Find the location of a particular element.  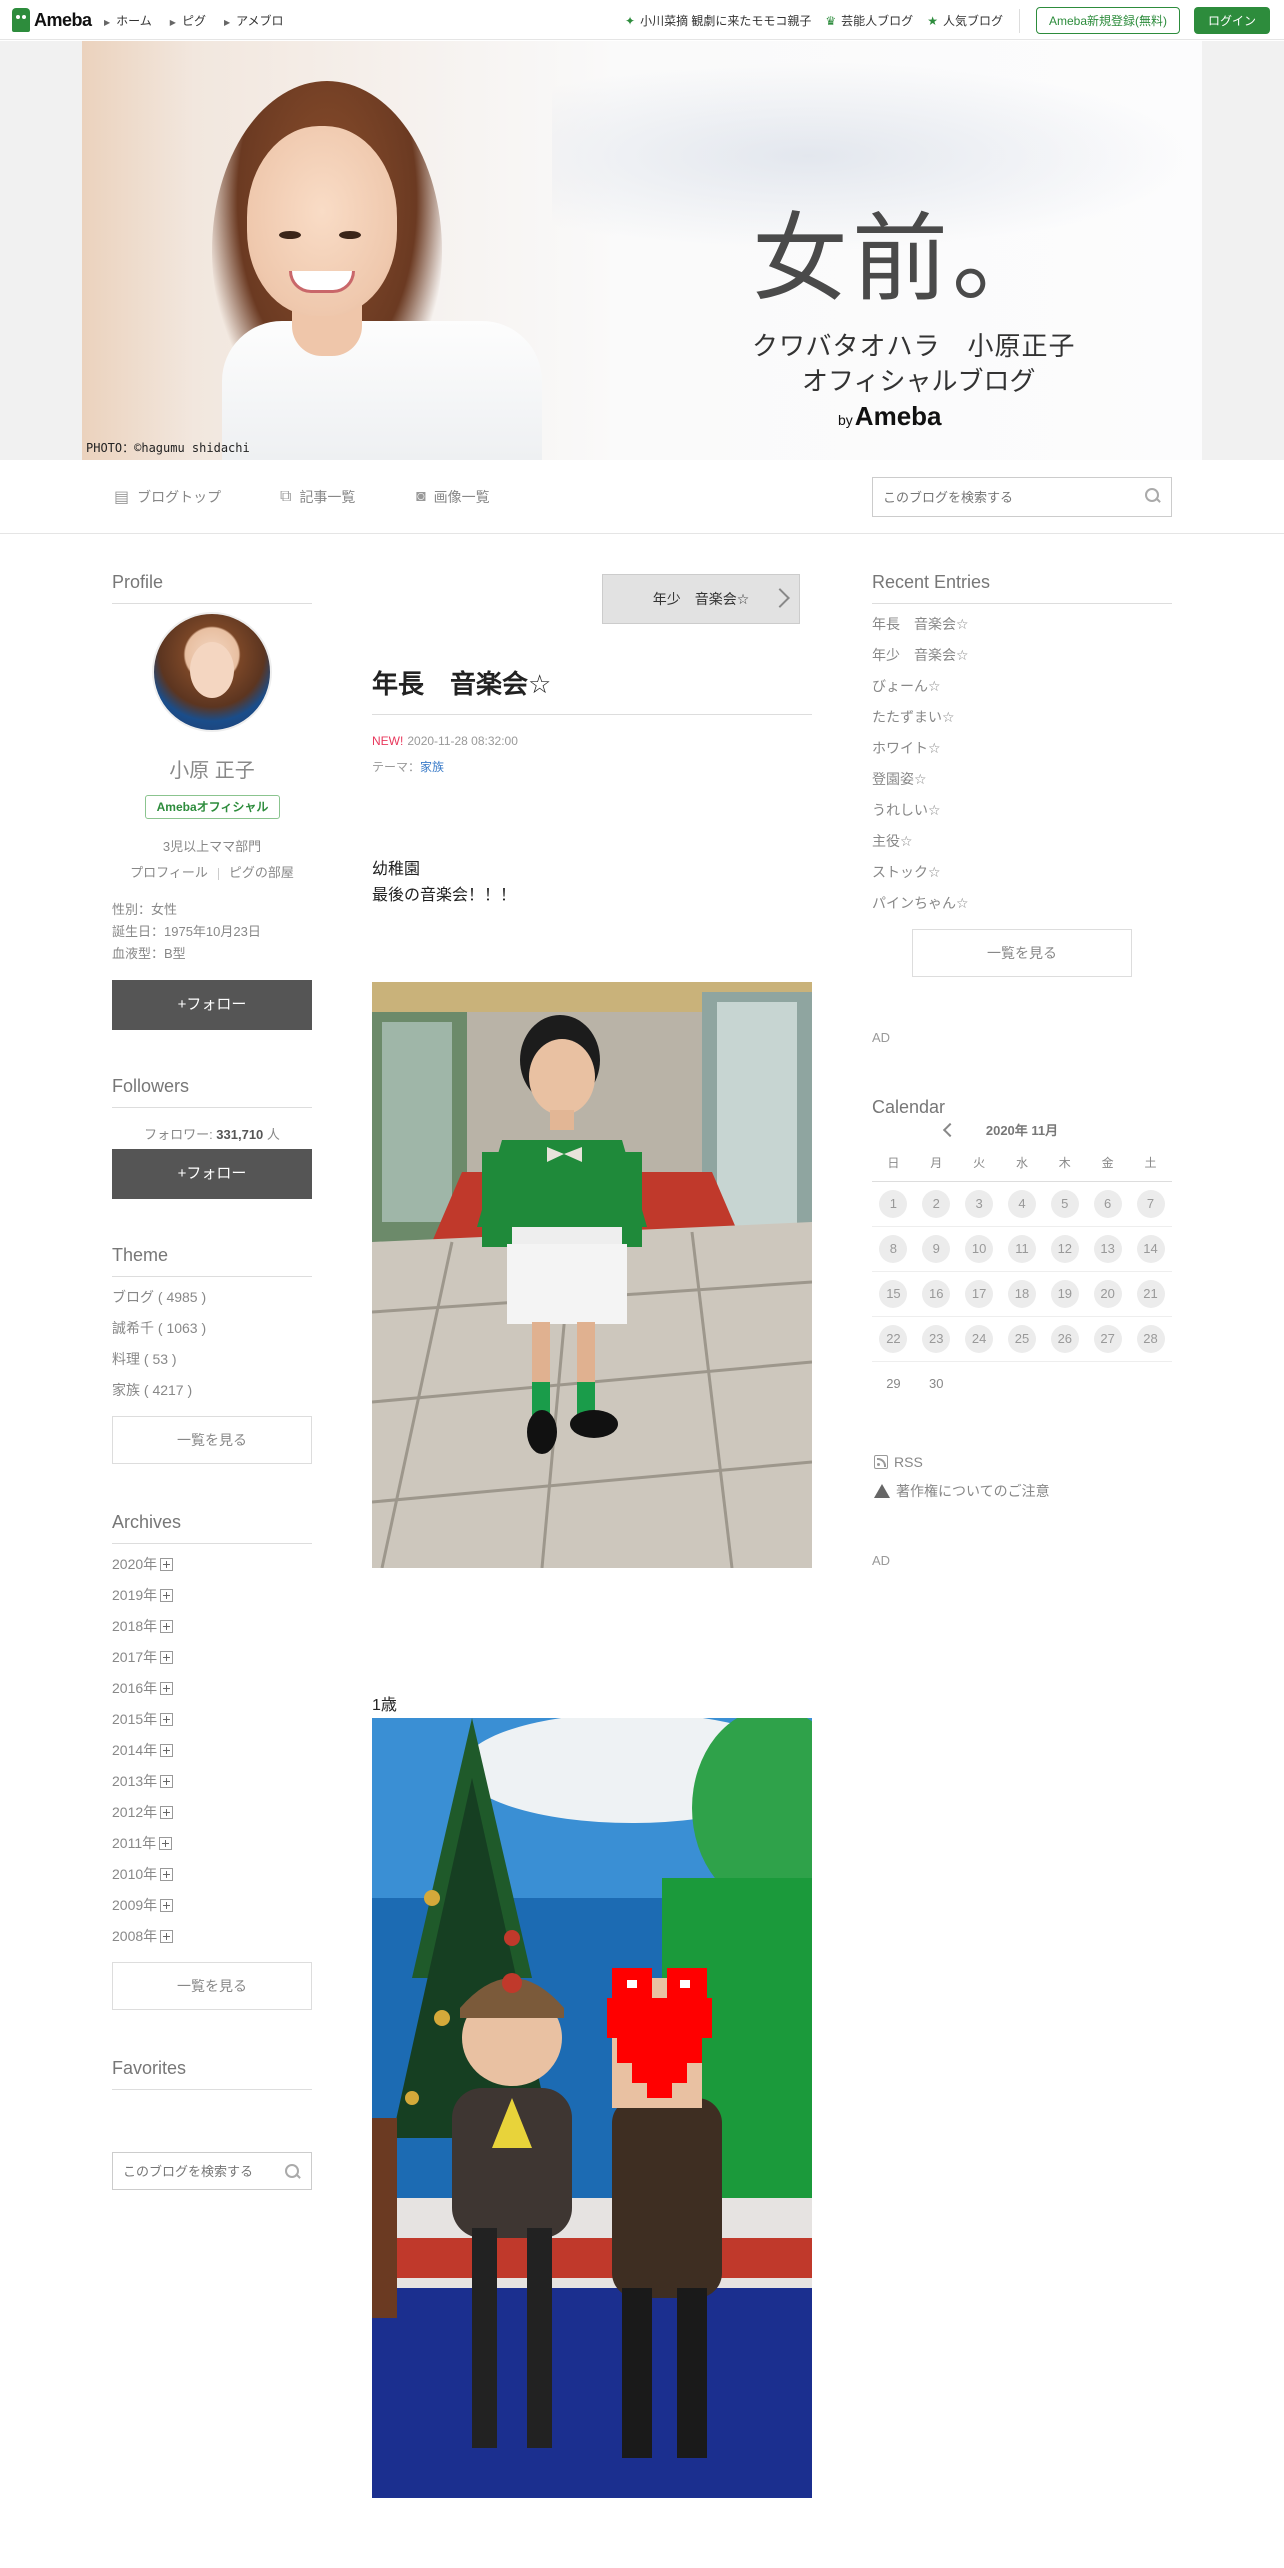

theme-item: ブログ ( 4985 ) is located at coordinates (159, 1297).